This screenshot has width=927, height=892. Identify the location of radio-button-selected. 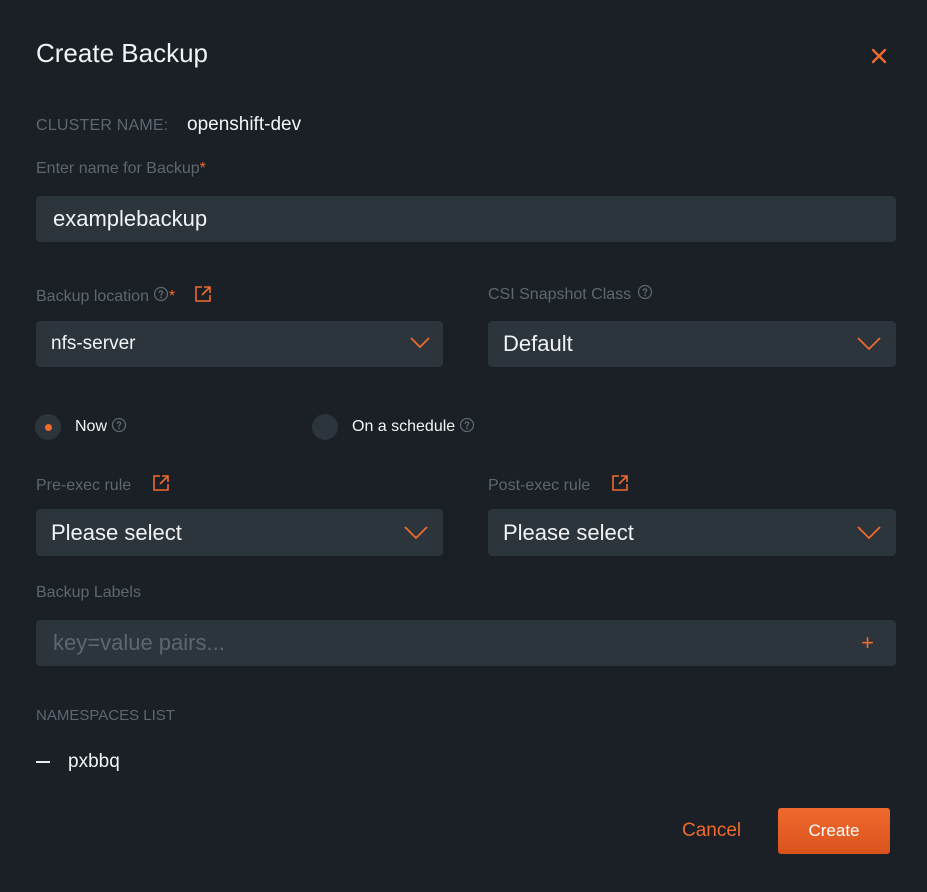
(48, 427).